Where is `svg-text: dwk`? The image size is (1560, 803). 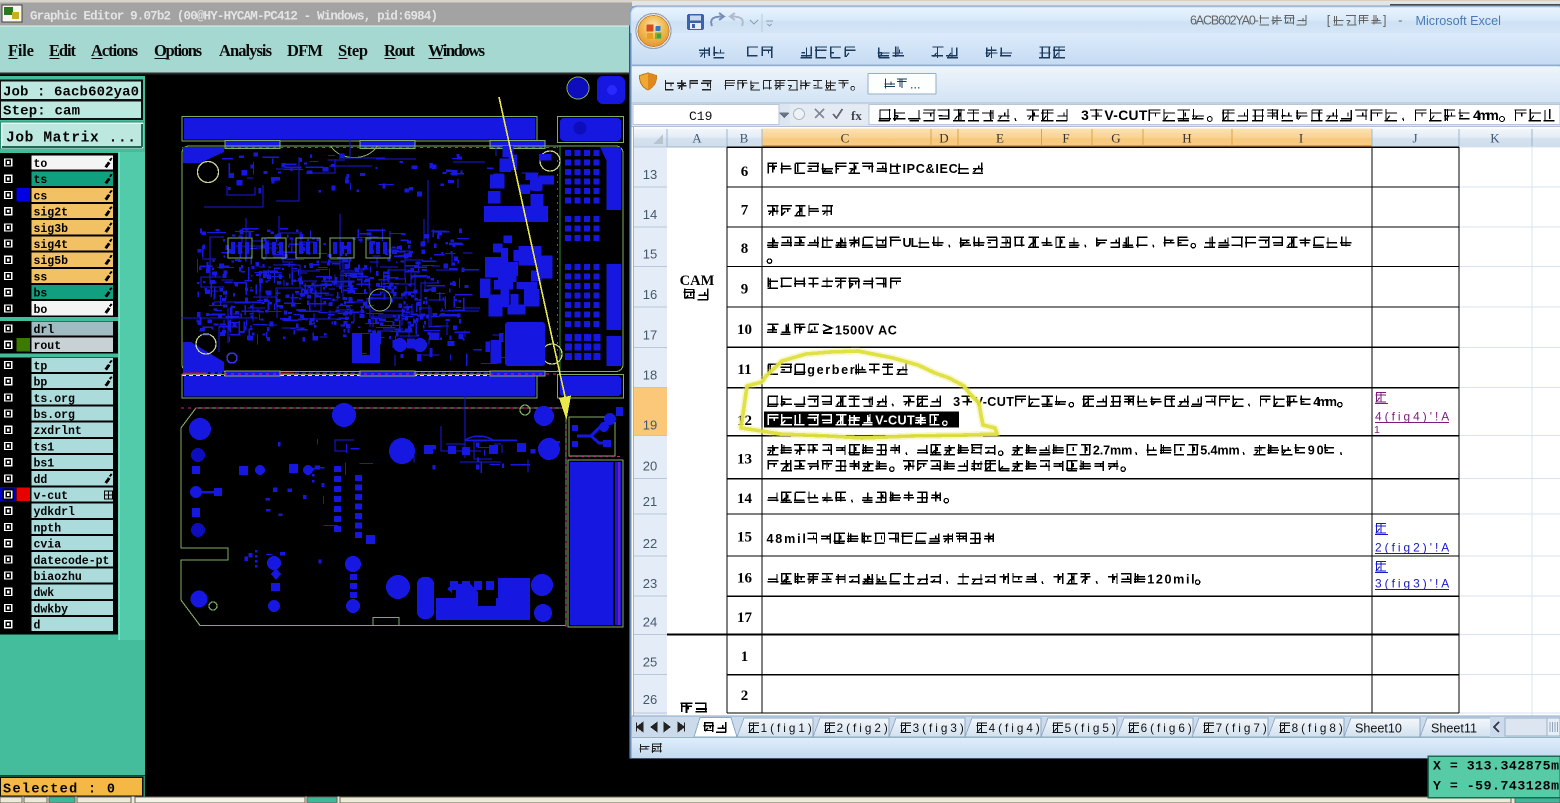 svg-text: dwk is located at coordinates (44, 593).